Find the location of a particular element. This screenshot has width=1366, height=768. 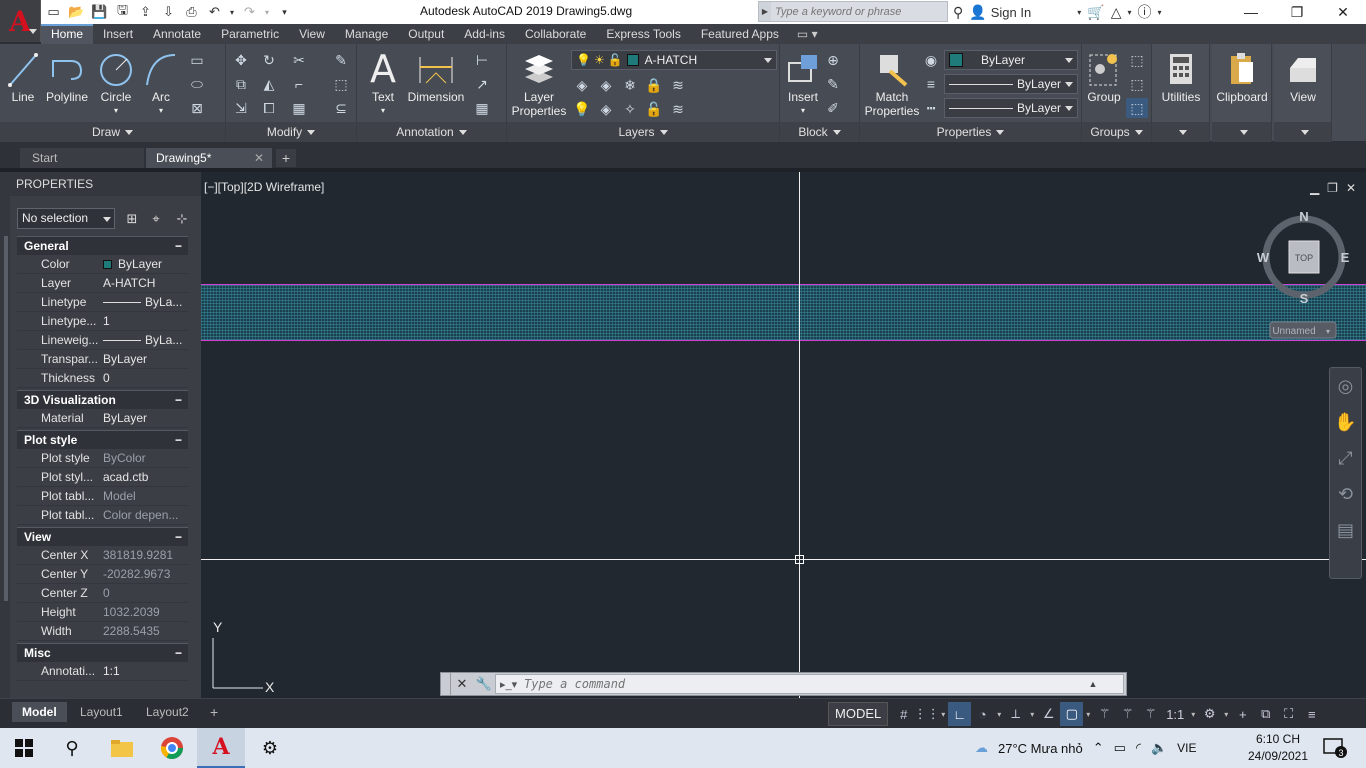

compass-south: S is located at coordinates (1304, 298).